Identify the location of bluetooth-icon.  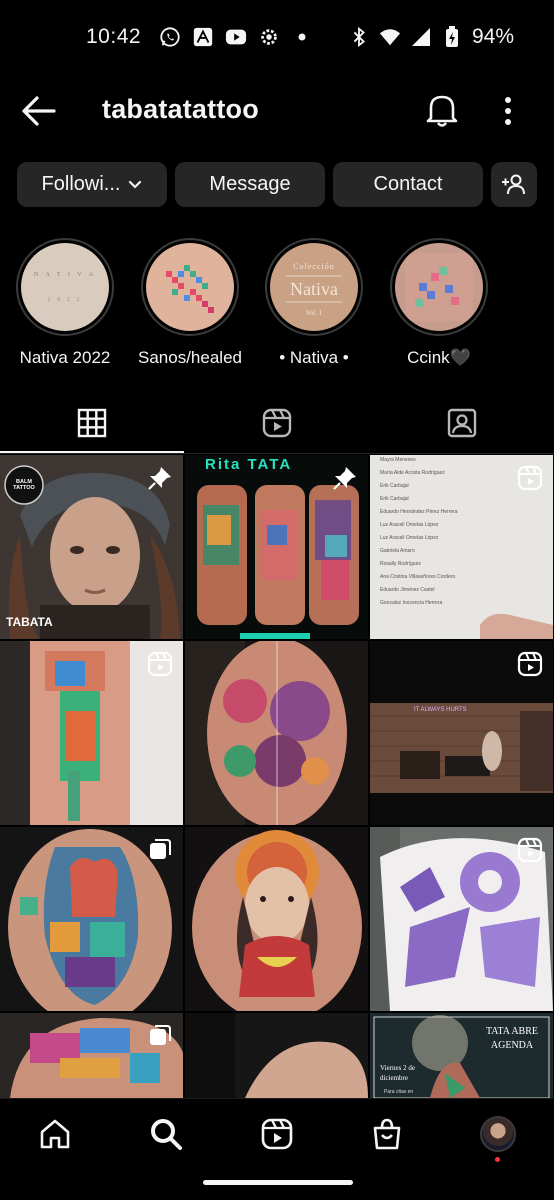
(359, 37).